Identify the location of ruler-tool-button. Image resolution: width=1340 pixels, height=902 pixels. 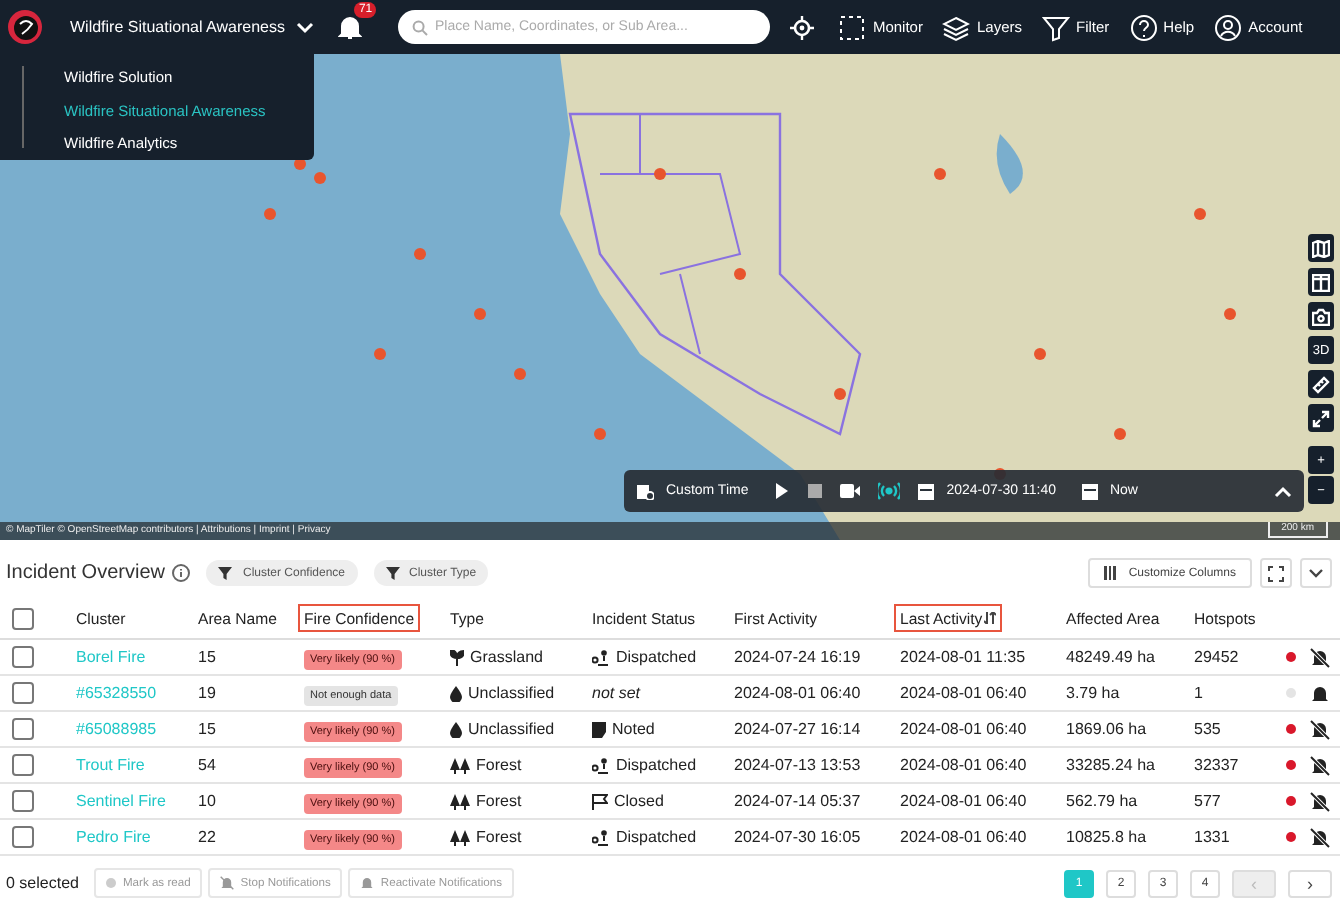
(1321, 384).